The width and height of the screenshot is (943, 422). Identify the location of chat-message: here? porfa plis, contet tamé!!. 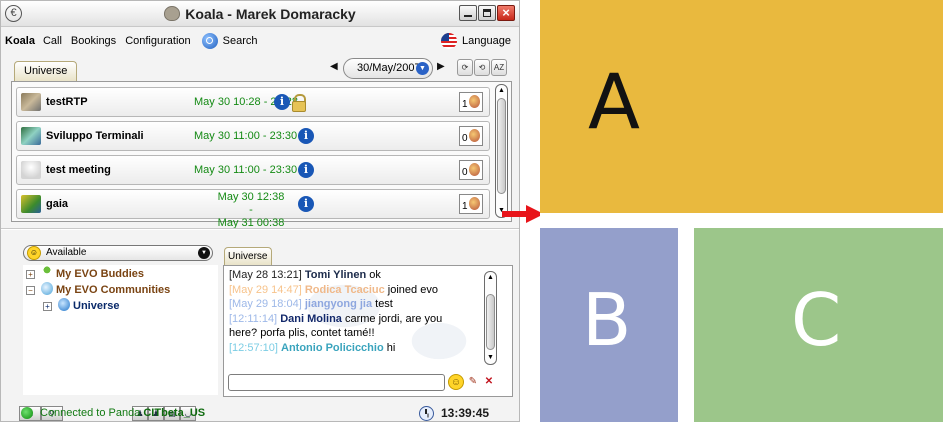
(302, 333).